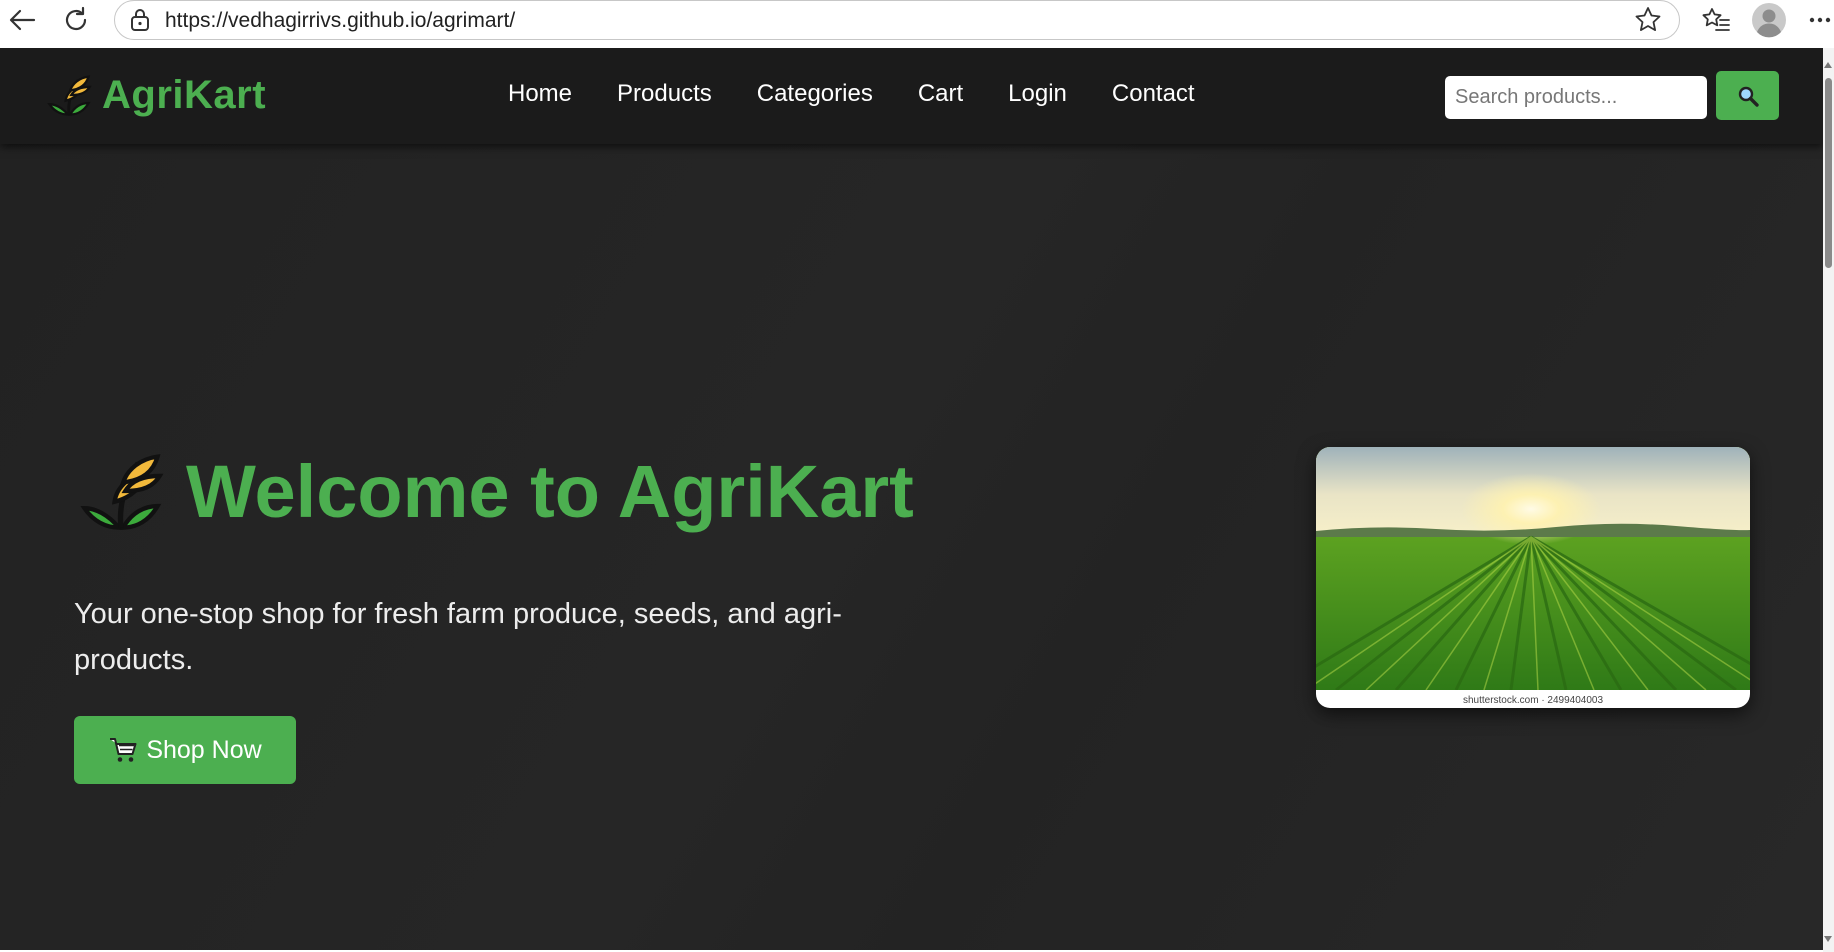  I want to click on hero-heading: Welcome to AgriKart, so click(496, 491).